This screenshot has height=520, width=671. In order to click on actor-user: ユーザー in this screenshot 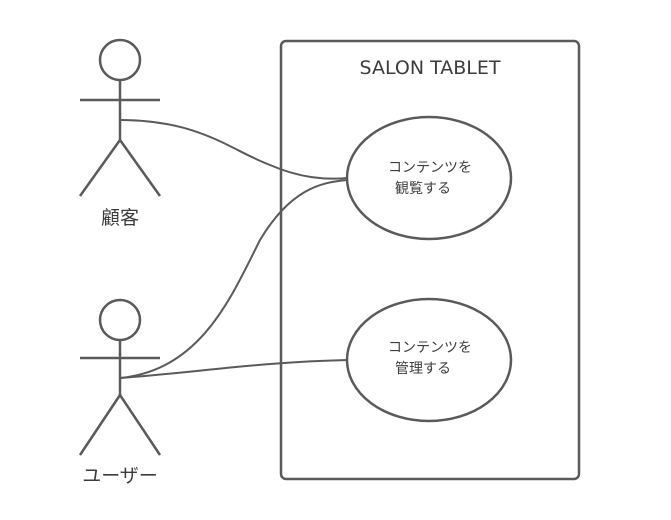, I will do `click(120, 392)`.